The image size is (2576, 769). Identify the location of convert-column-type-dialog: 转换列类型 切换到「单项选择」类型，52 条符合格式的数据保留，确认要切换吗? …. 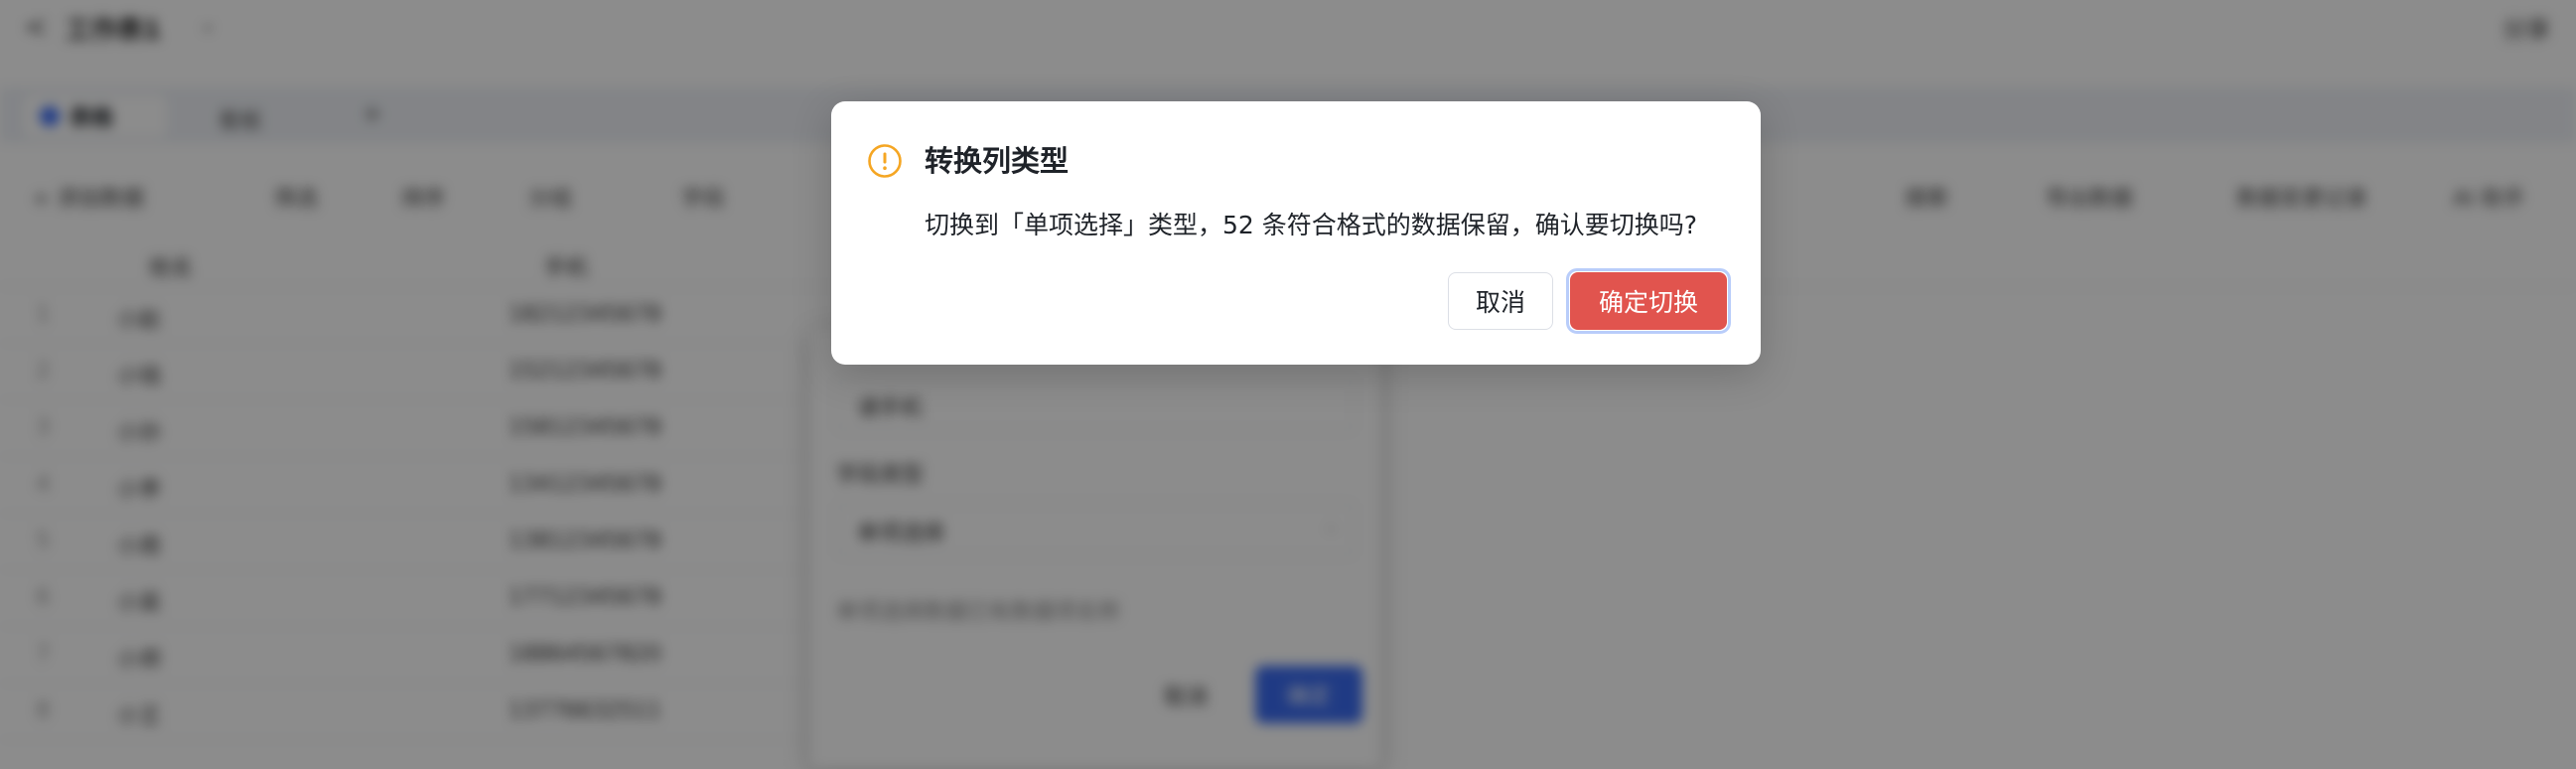
(1296, 233).